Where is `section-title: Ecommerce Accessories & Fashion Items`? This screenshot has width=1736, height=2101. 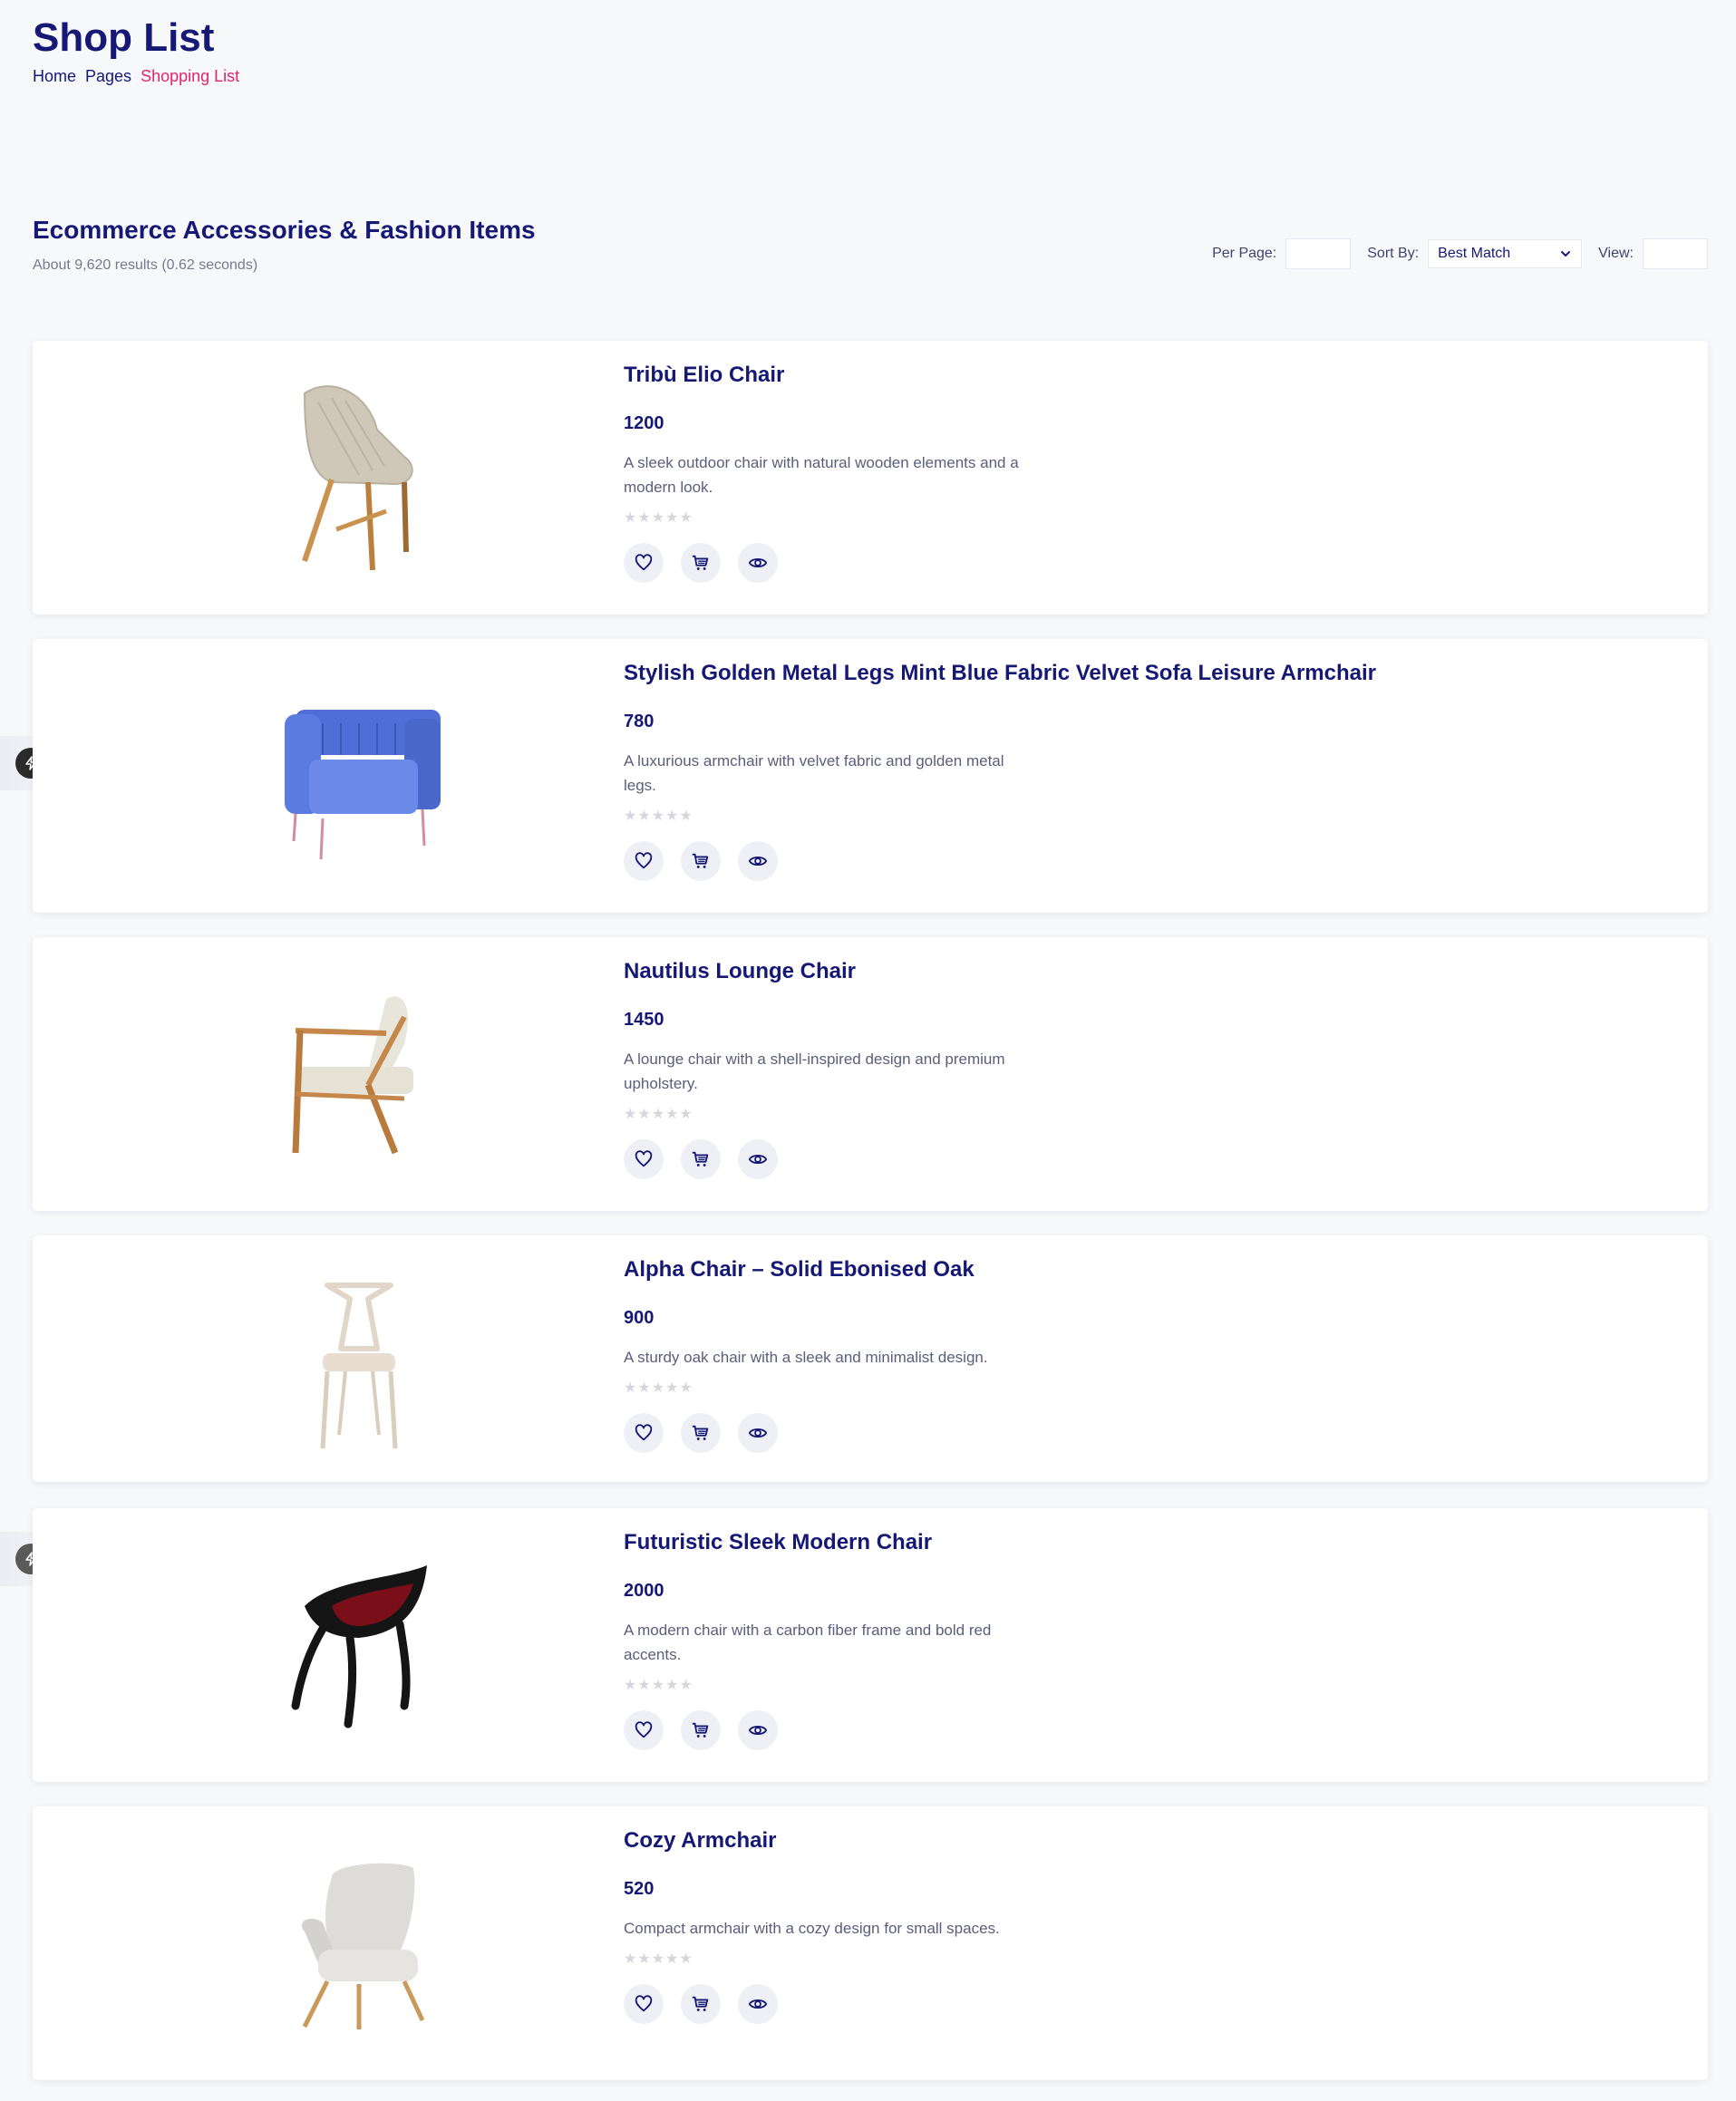 section-title: Ecommerce Accessories & Fashion Items is located at coordinates (284, 230).